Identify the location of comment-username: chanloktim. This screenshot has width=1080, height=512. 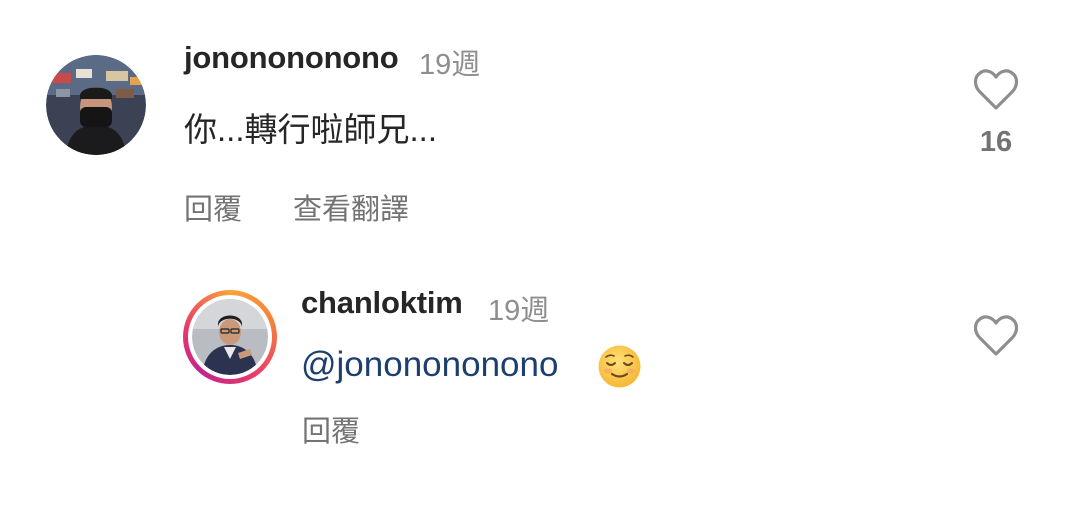
(382, 303).